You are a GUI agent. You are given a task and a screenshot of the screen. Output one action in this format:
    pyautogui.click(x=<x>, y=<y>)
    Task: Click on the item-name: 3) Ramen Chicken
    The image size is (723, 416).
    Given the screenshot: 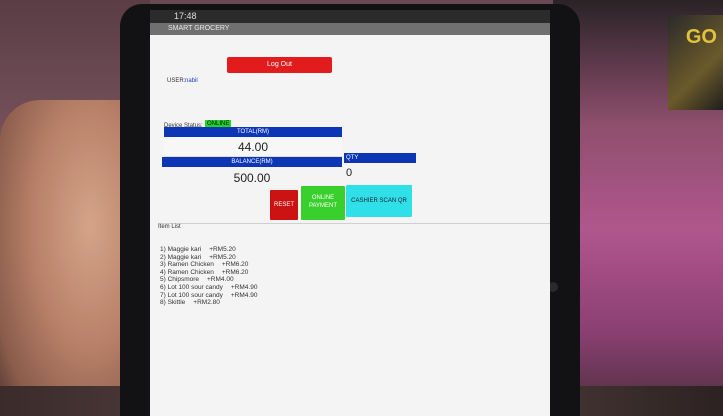 What is the action you would take?
    pyautogui.click(x=187, y=265)
    